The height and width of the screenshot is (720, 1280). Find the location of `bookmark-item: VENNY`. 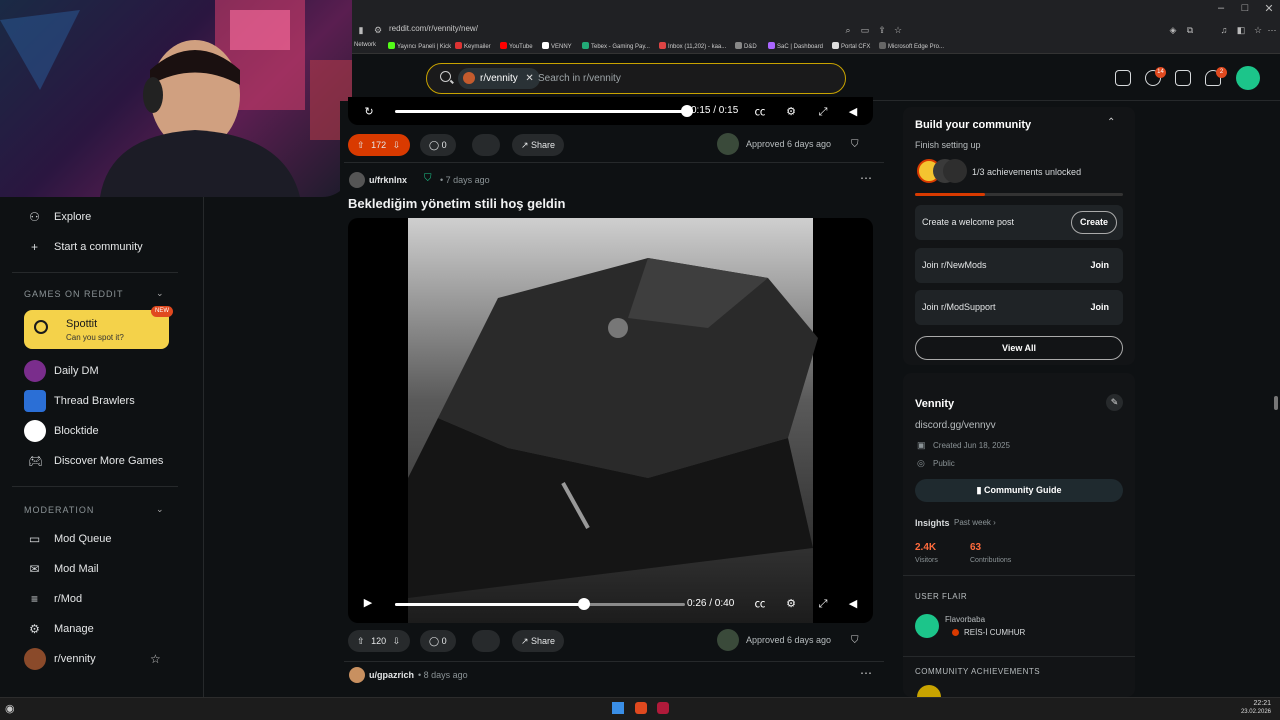

bookmark-item: VENNY is located at coordinates (557, 46).